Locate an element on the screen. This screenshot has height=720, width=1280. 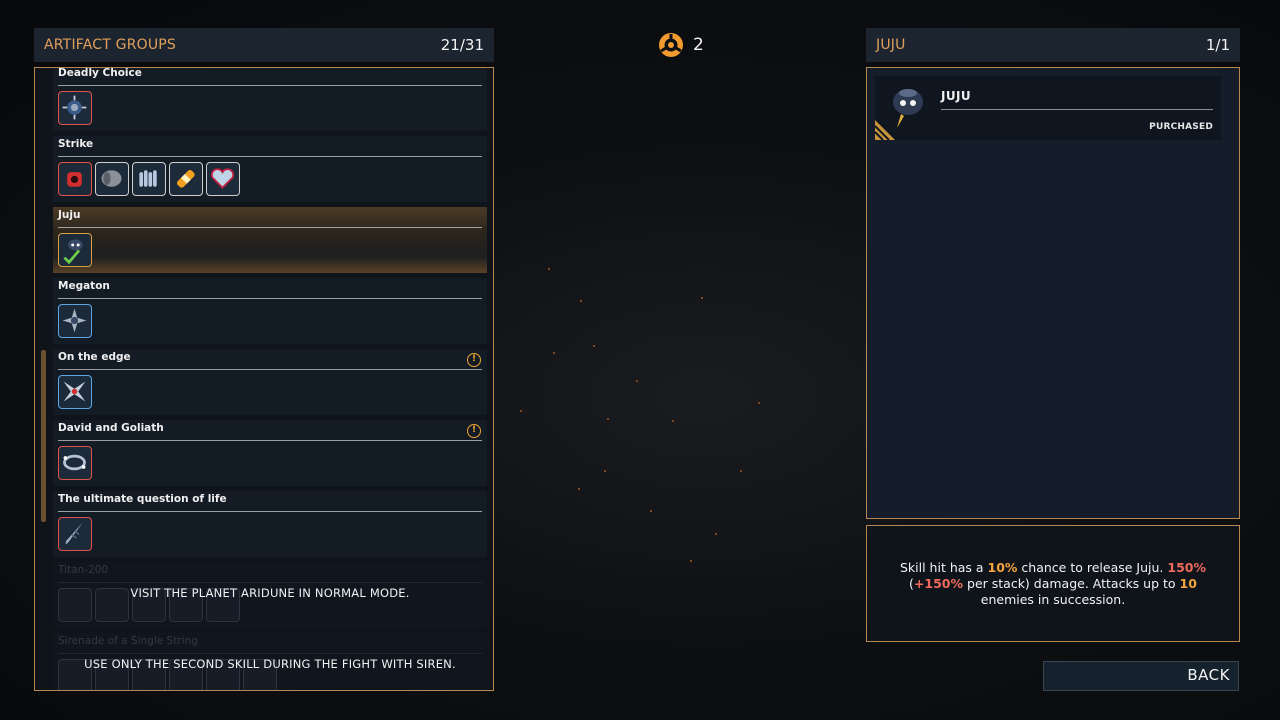
group-name: Sirenade of a Single String is located at coordinates (128, 641).